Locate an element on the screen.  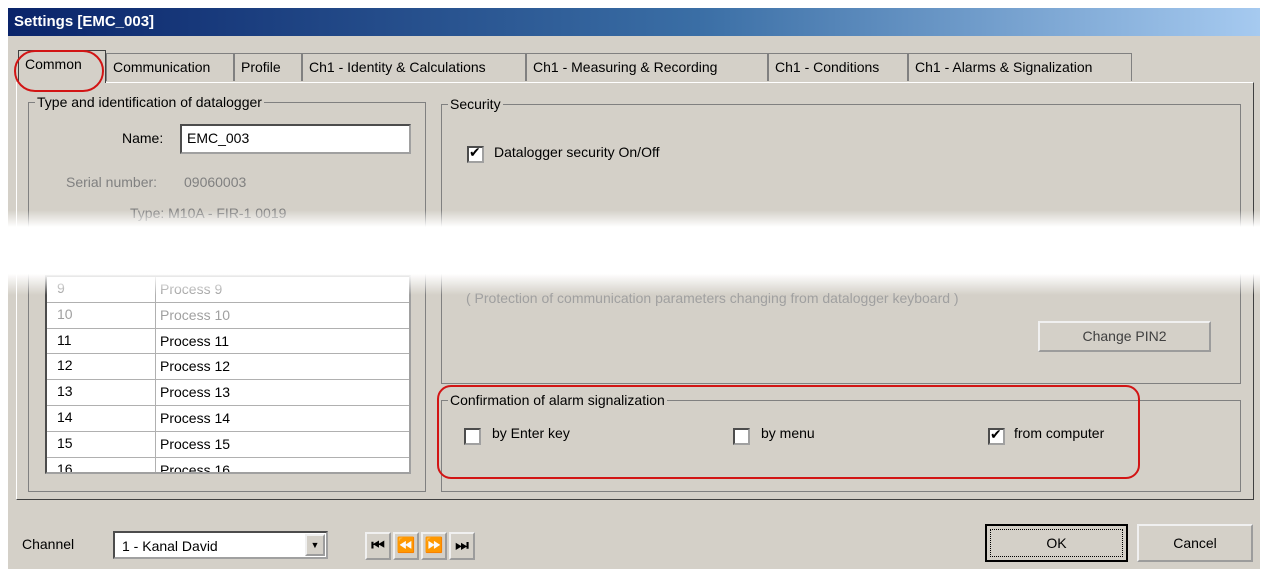
serial-number-label: Serial number: is located at coordinates (112, 182).